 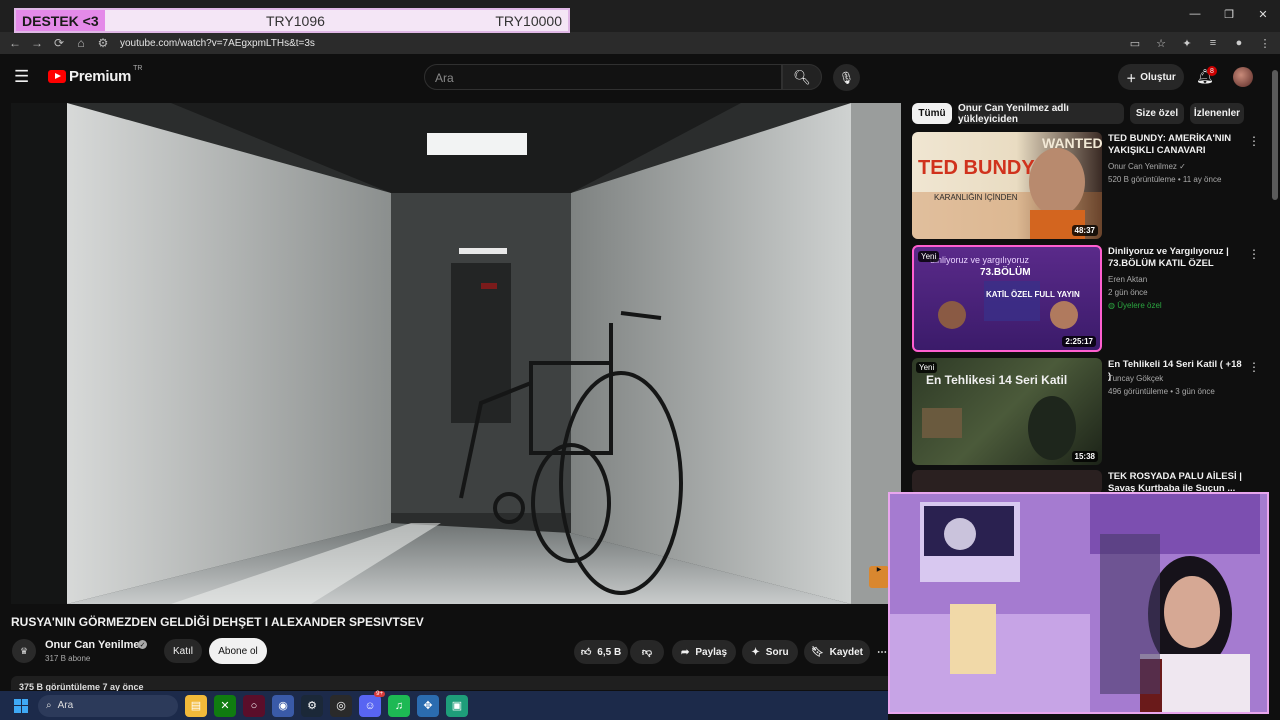 What do you see at coordinates (1005, 271) in the screenshot?
I see `thumb-episode: 73.BÖLÜM` at bounding box center [1005, 271].